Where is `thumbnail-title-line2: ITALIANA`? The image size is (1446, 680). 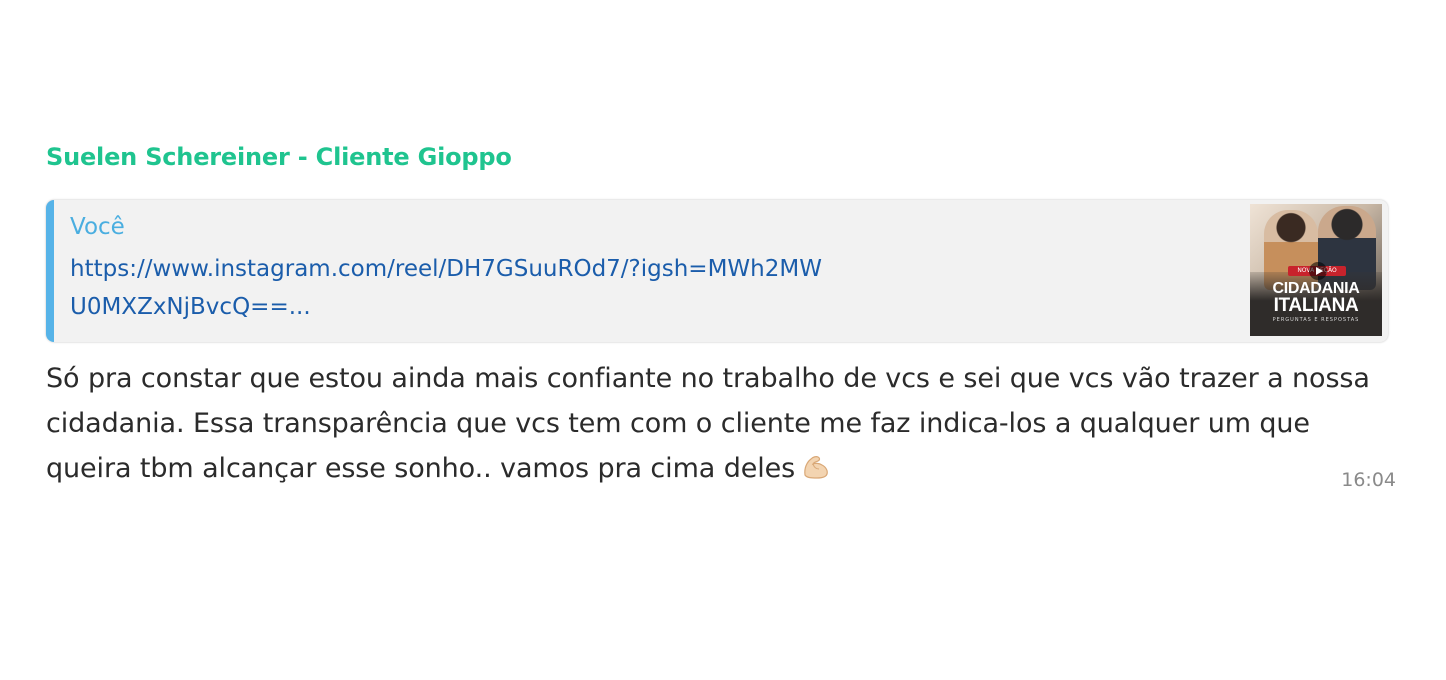
thumbnail-title-line2: ITALIANA is located at coordinates (1316, 305).